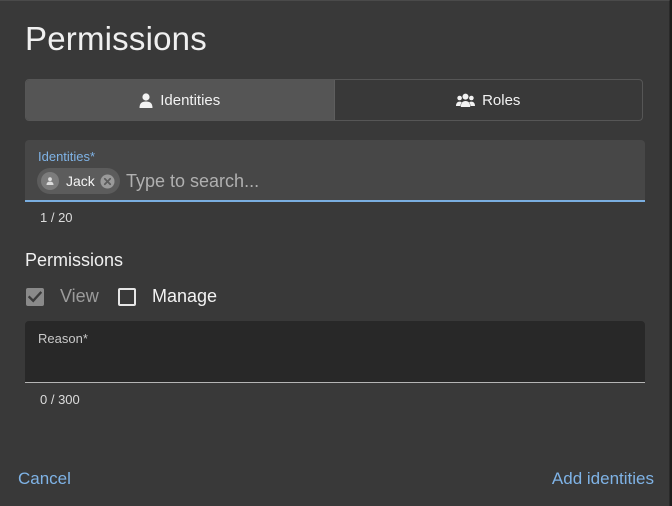  I want to click on dialog-title: Permissions, so click(116, 38).